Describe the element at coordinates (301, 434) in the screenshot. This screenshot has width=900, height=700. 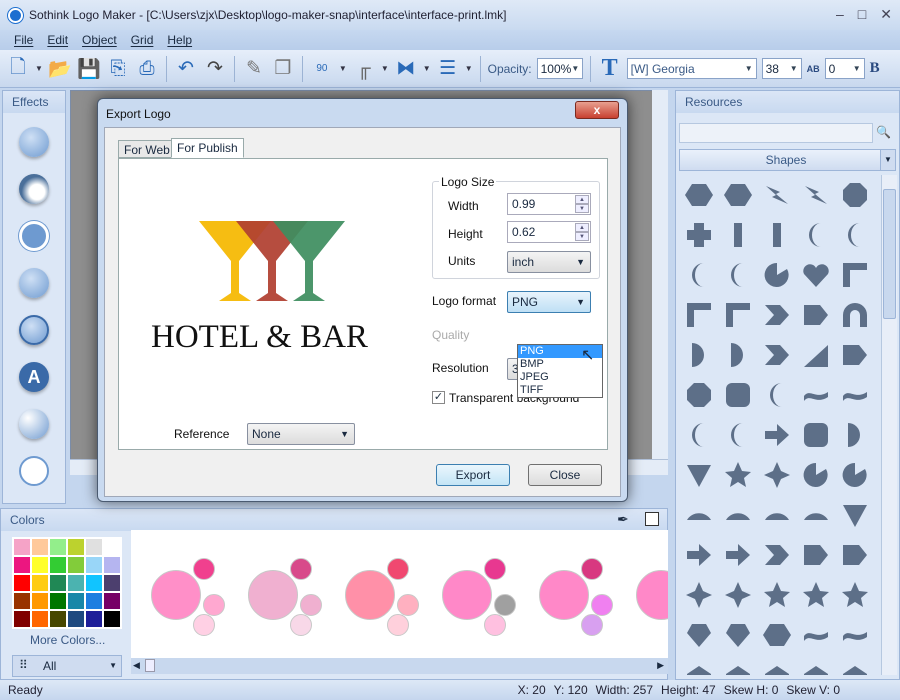
I see `reference-select: None ▼` at that location.